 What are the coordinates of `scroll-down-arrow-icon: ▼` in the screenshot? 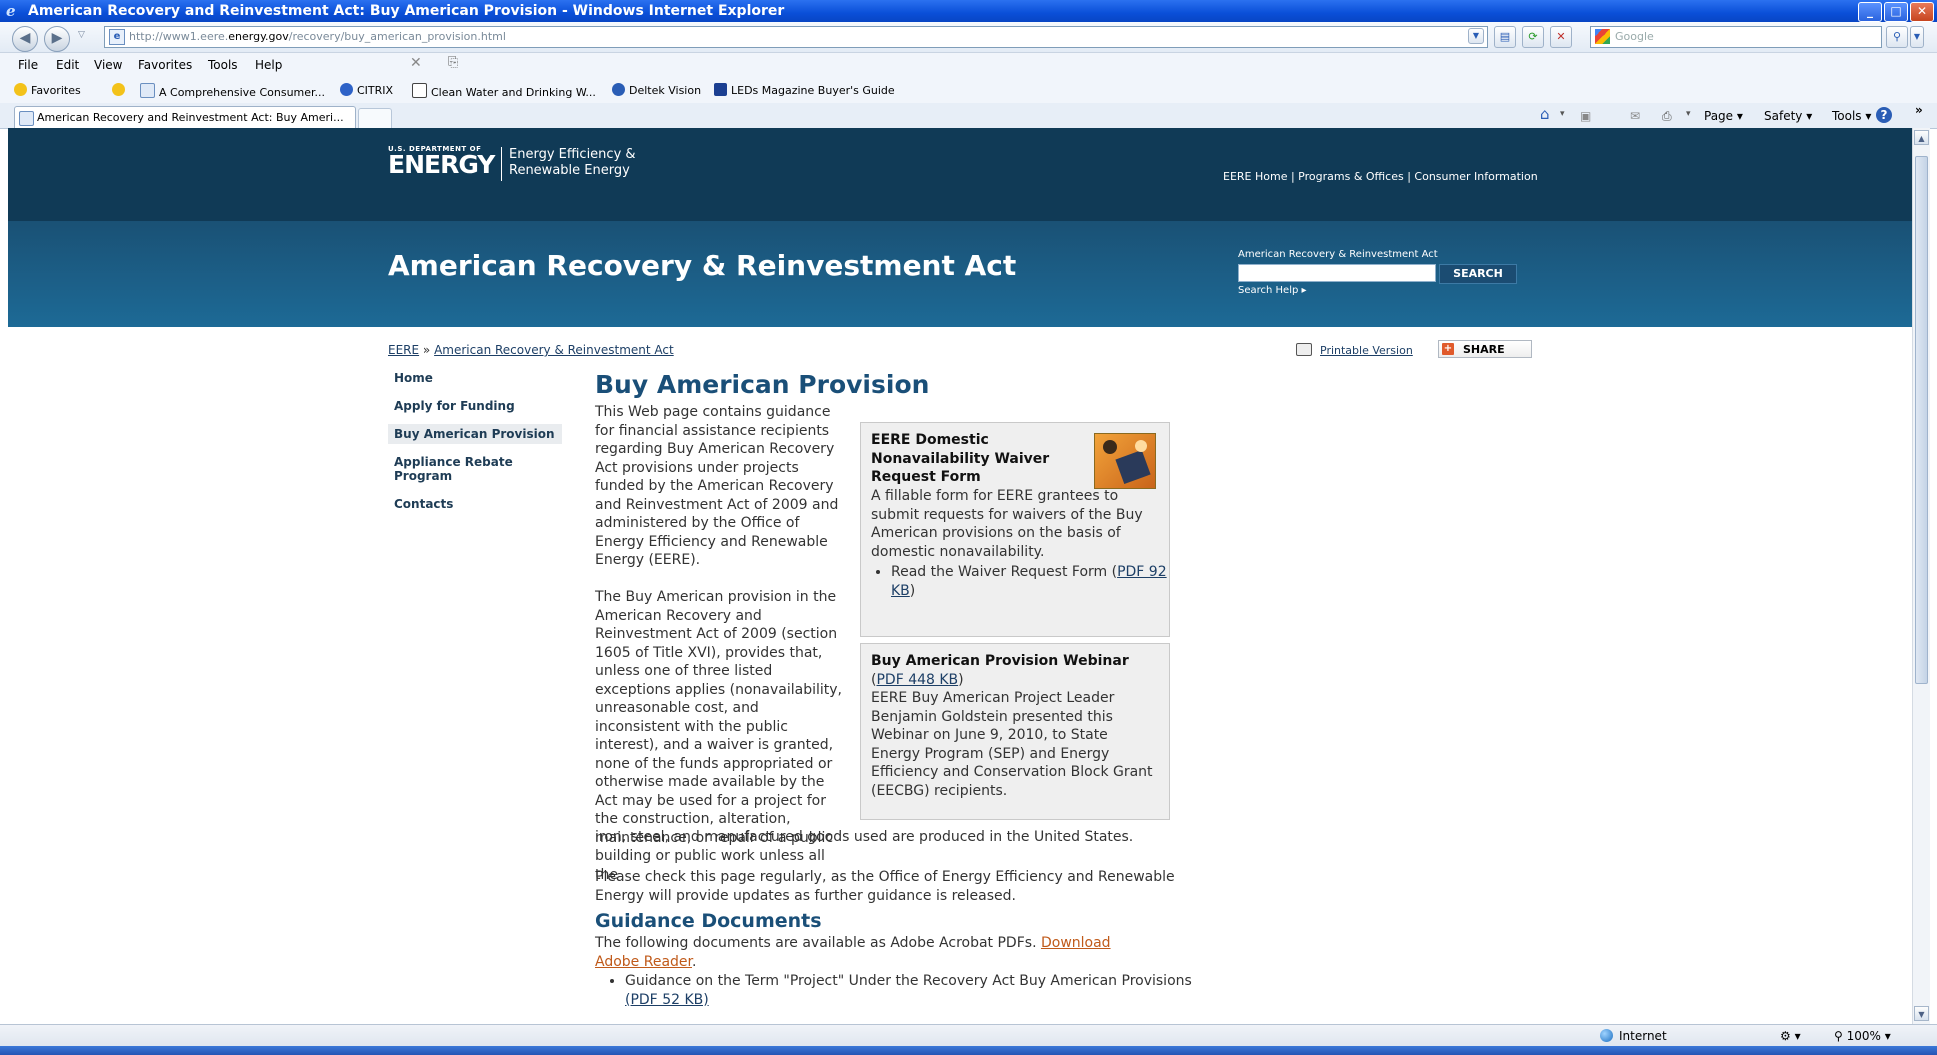 It's located at (1921, 1013).